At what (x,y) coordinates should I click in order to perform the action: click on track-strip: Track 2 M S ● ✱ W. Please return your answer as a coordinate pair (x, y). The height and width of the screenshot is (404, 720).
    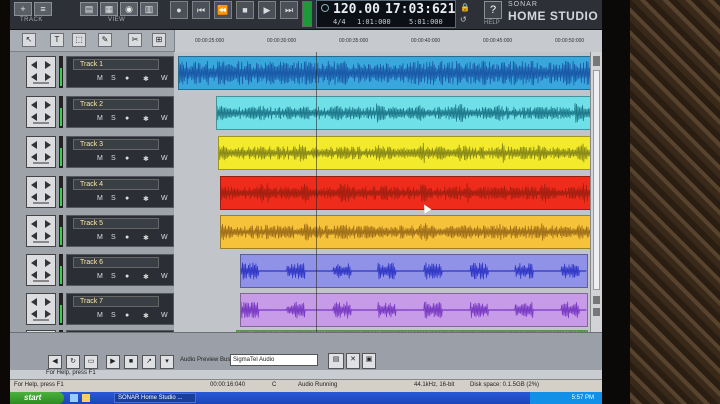
    Looking at the image, I should click on (99, 112).